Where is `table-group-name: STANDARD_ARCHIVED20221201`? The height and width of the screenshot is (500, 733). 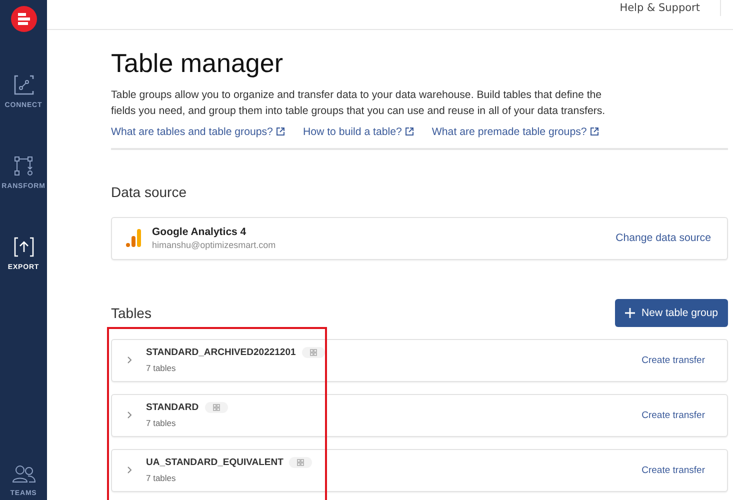 table-group-name: STANDARD_ARCHIVED20221201 is located at coordinates (221, 352).